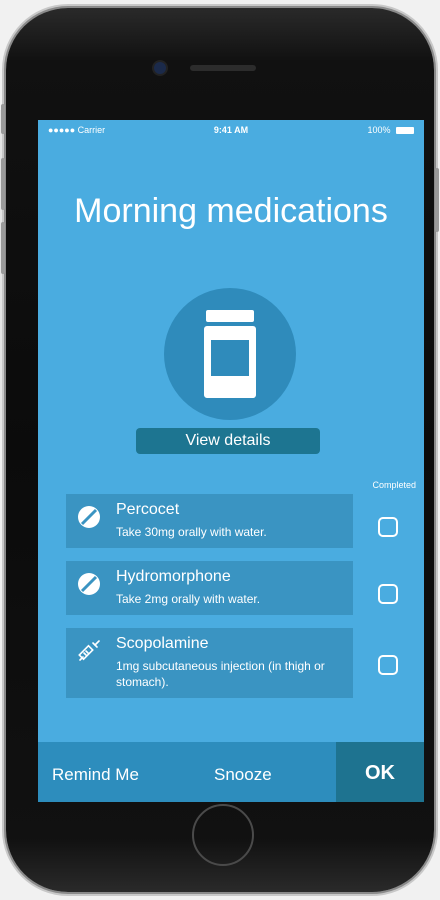  I want to click on power-button, so click(437, 200).